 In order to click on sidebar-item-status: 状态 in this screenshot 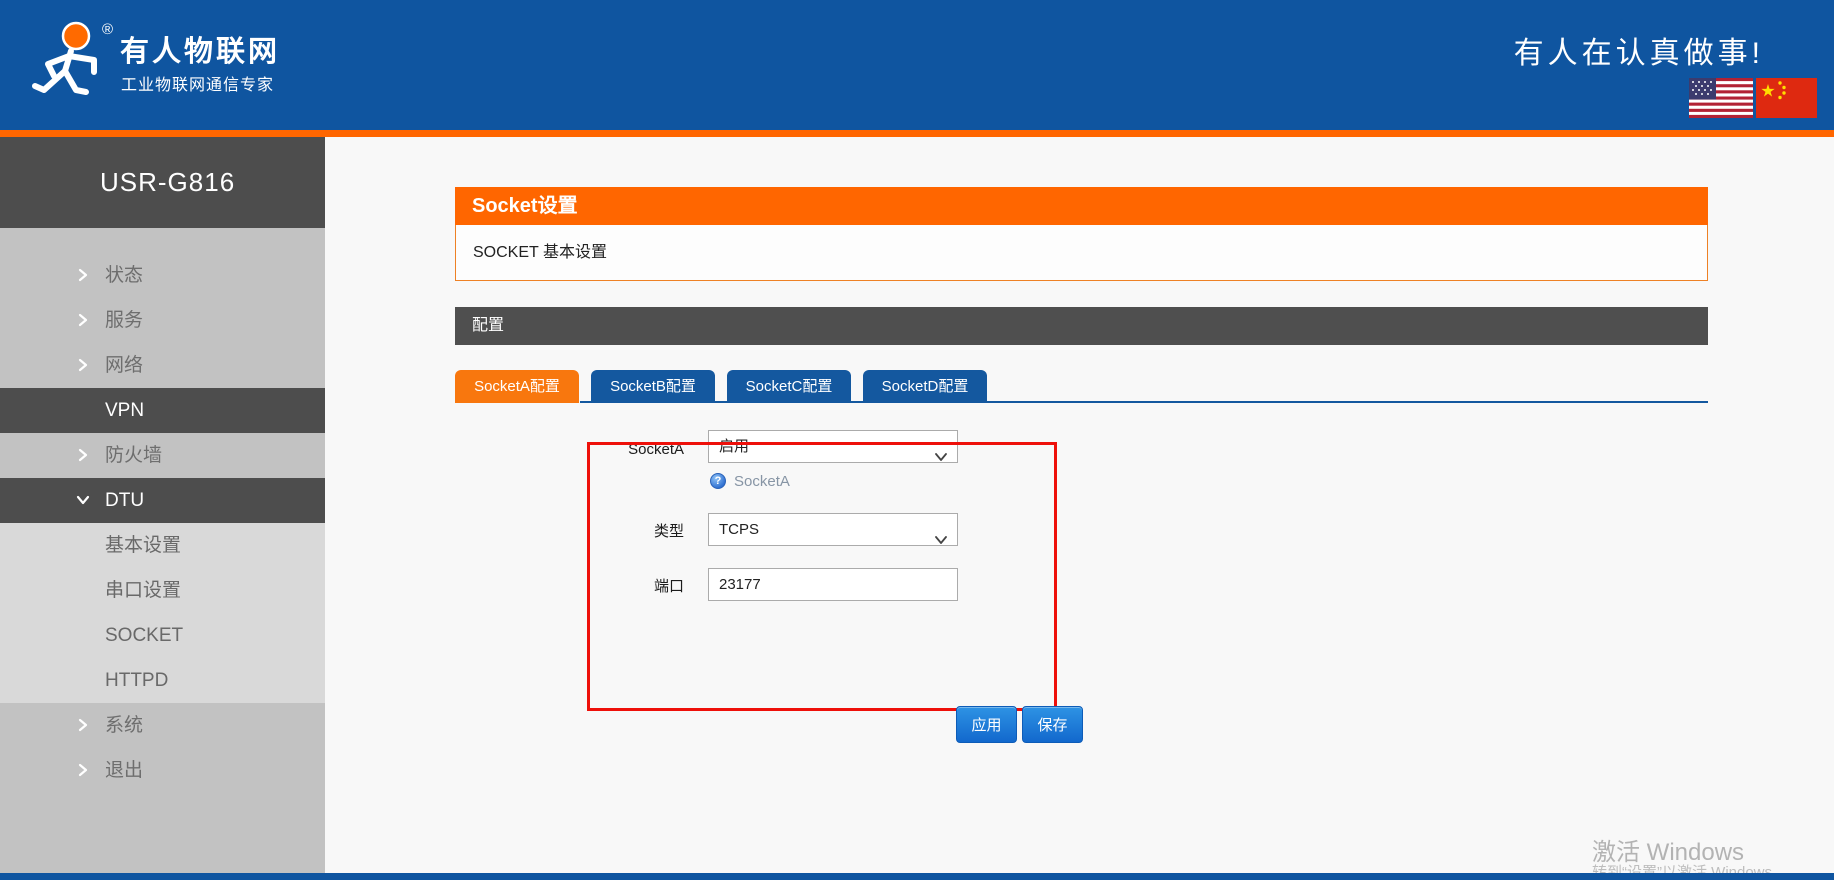, I will do `click(162, 275)`.